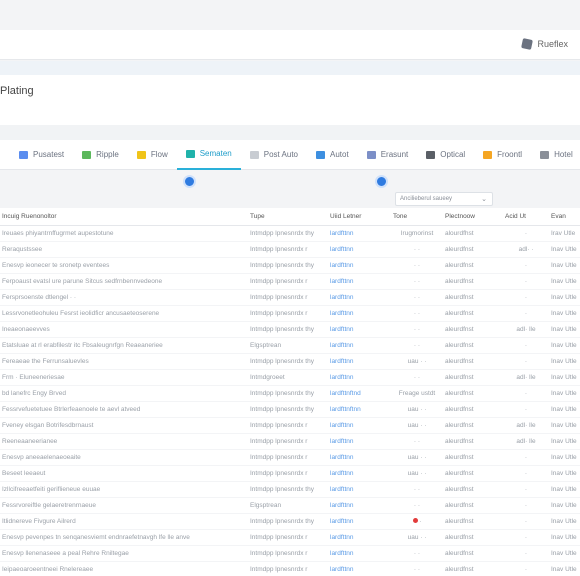 The width and height of the screenshot is (580, 576). I want to click on filter-select: Ancilieberul saueey ⌄, so click(444, 199).